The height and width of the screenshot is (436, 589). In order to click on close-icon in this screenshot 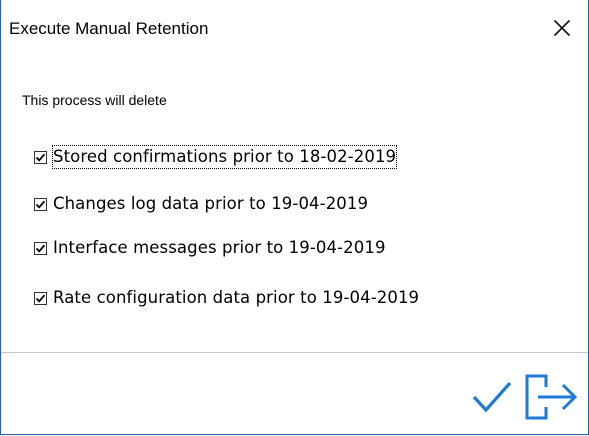, I will do `click(562, 28)`.